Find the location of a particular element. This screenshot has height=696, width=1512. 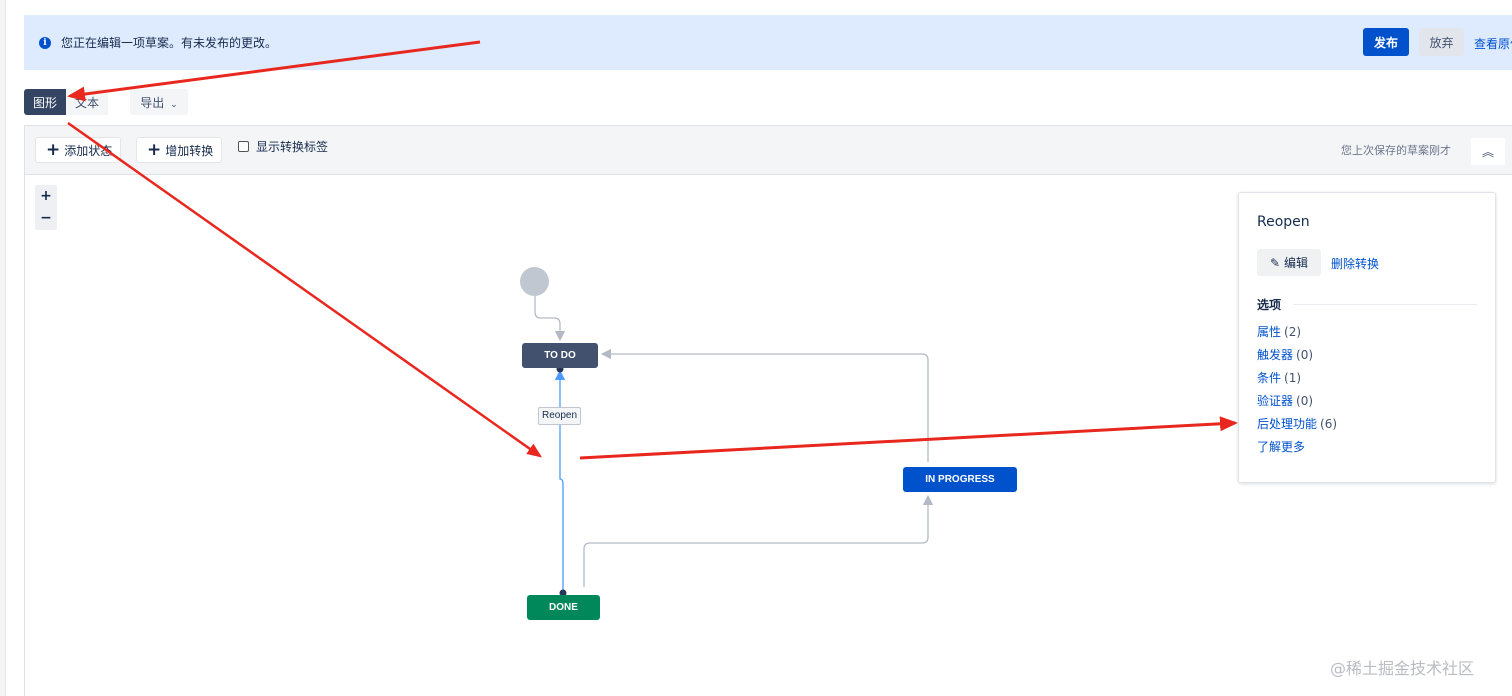

option-conditions: 条件 (1) is located at coordinates (1279, 377).